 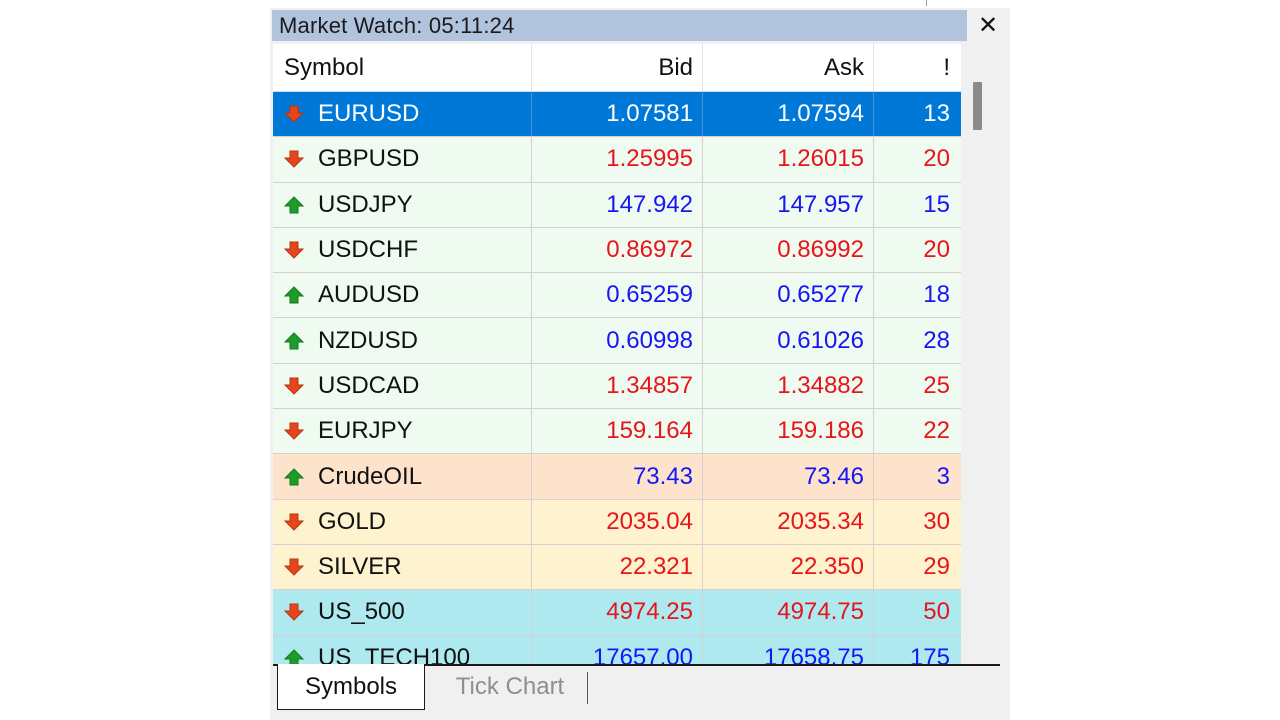 What do you see at coordinates (369, 159) in the screenshot?
I see `symbol-label: GBPUSD` at bounding box center [369, 159].